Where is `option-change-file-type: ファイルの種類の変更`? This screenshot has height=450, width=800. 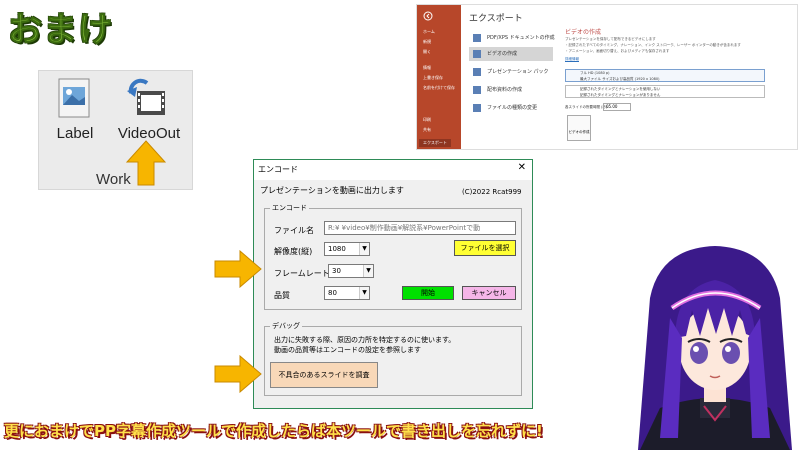
option-change-file-type: ファイルの種類の変更 is located at coordinates (511, 108).